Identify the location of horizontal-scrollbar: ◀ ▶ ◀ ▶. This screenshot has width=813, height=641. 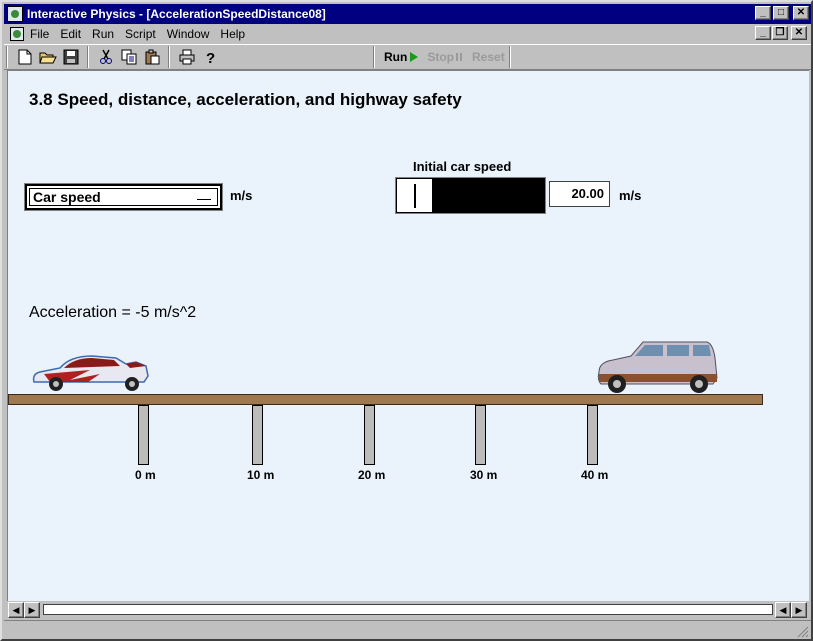
(408, 610).